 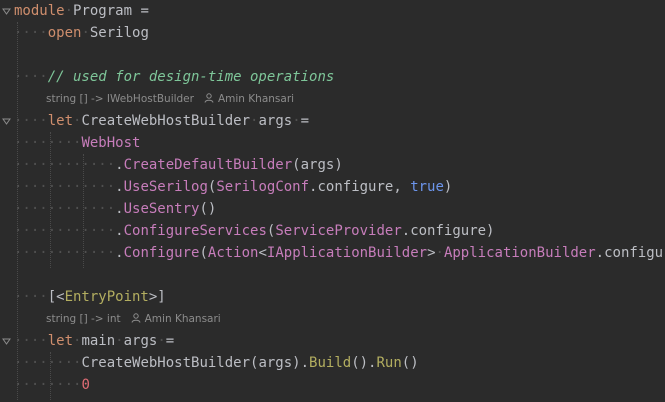 I want to click on type-signature: string [] -> IWebHostBuilder, so click(x=120, y=99).